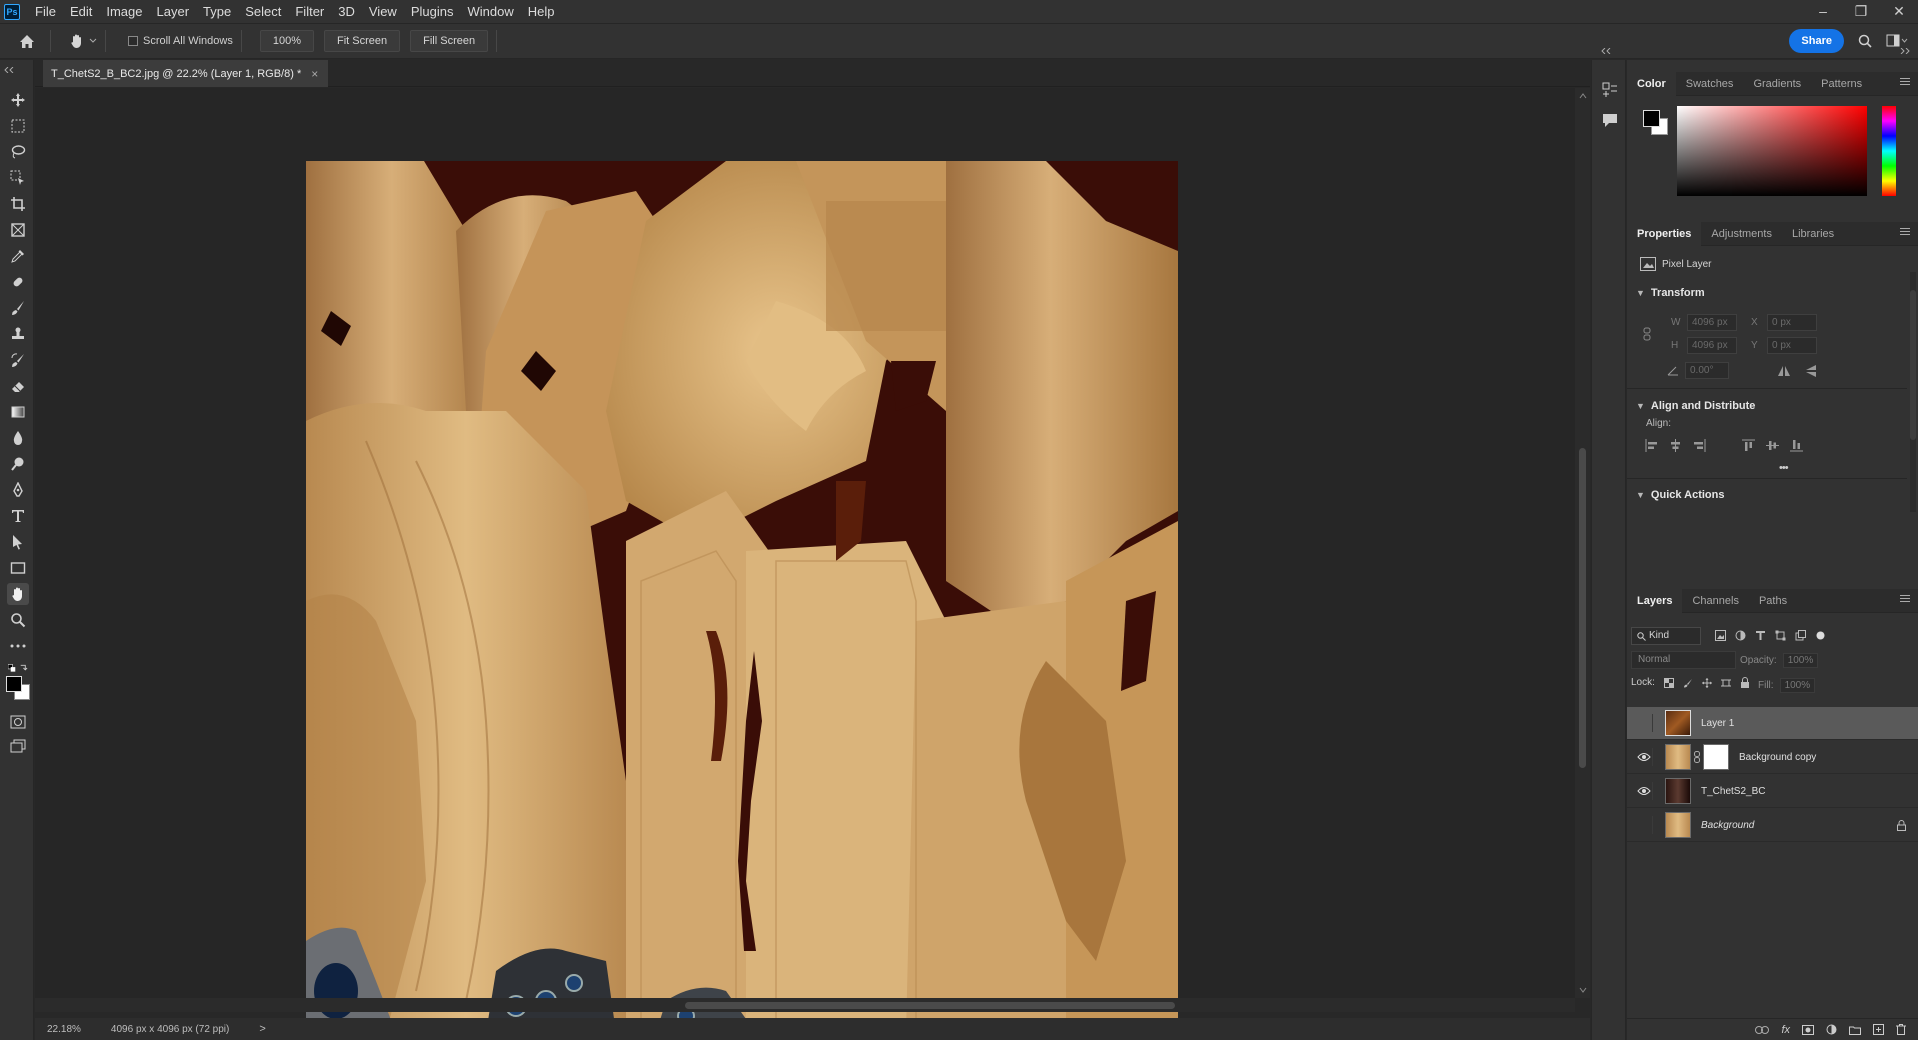 Image resolution: width=1918 pixels, height=1040 pixels. What do you see at coordinates (1865, 41) in the screenshot?
I see `search-icon` at bounding box center [1865, 41].